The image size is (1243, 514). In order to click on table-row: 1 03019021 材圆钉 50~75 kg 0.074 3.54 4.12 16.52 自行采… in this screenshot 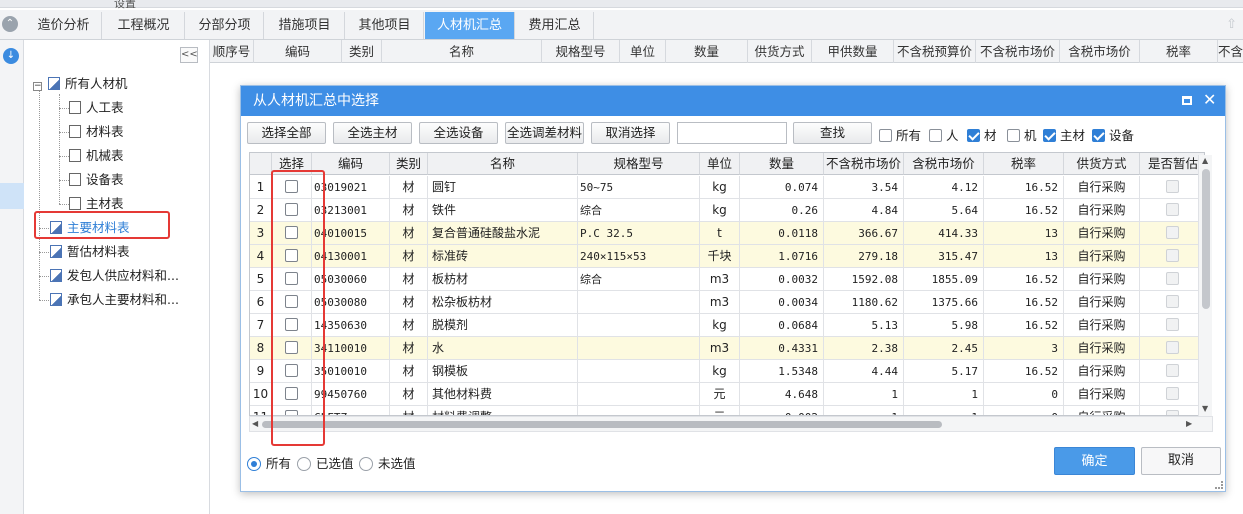, I will do `click(727, 187)`.